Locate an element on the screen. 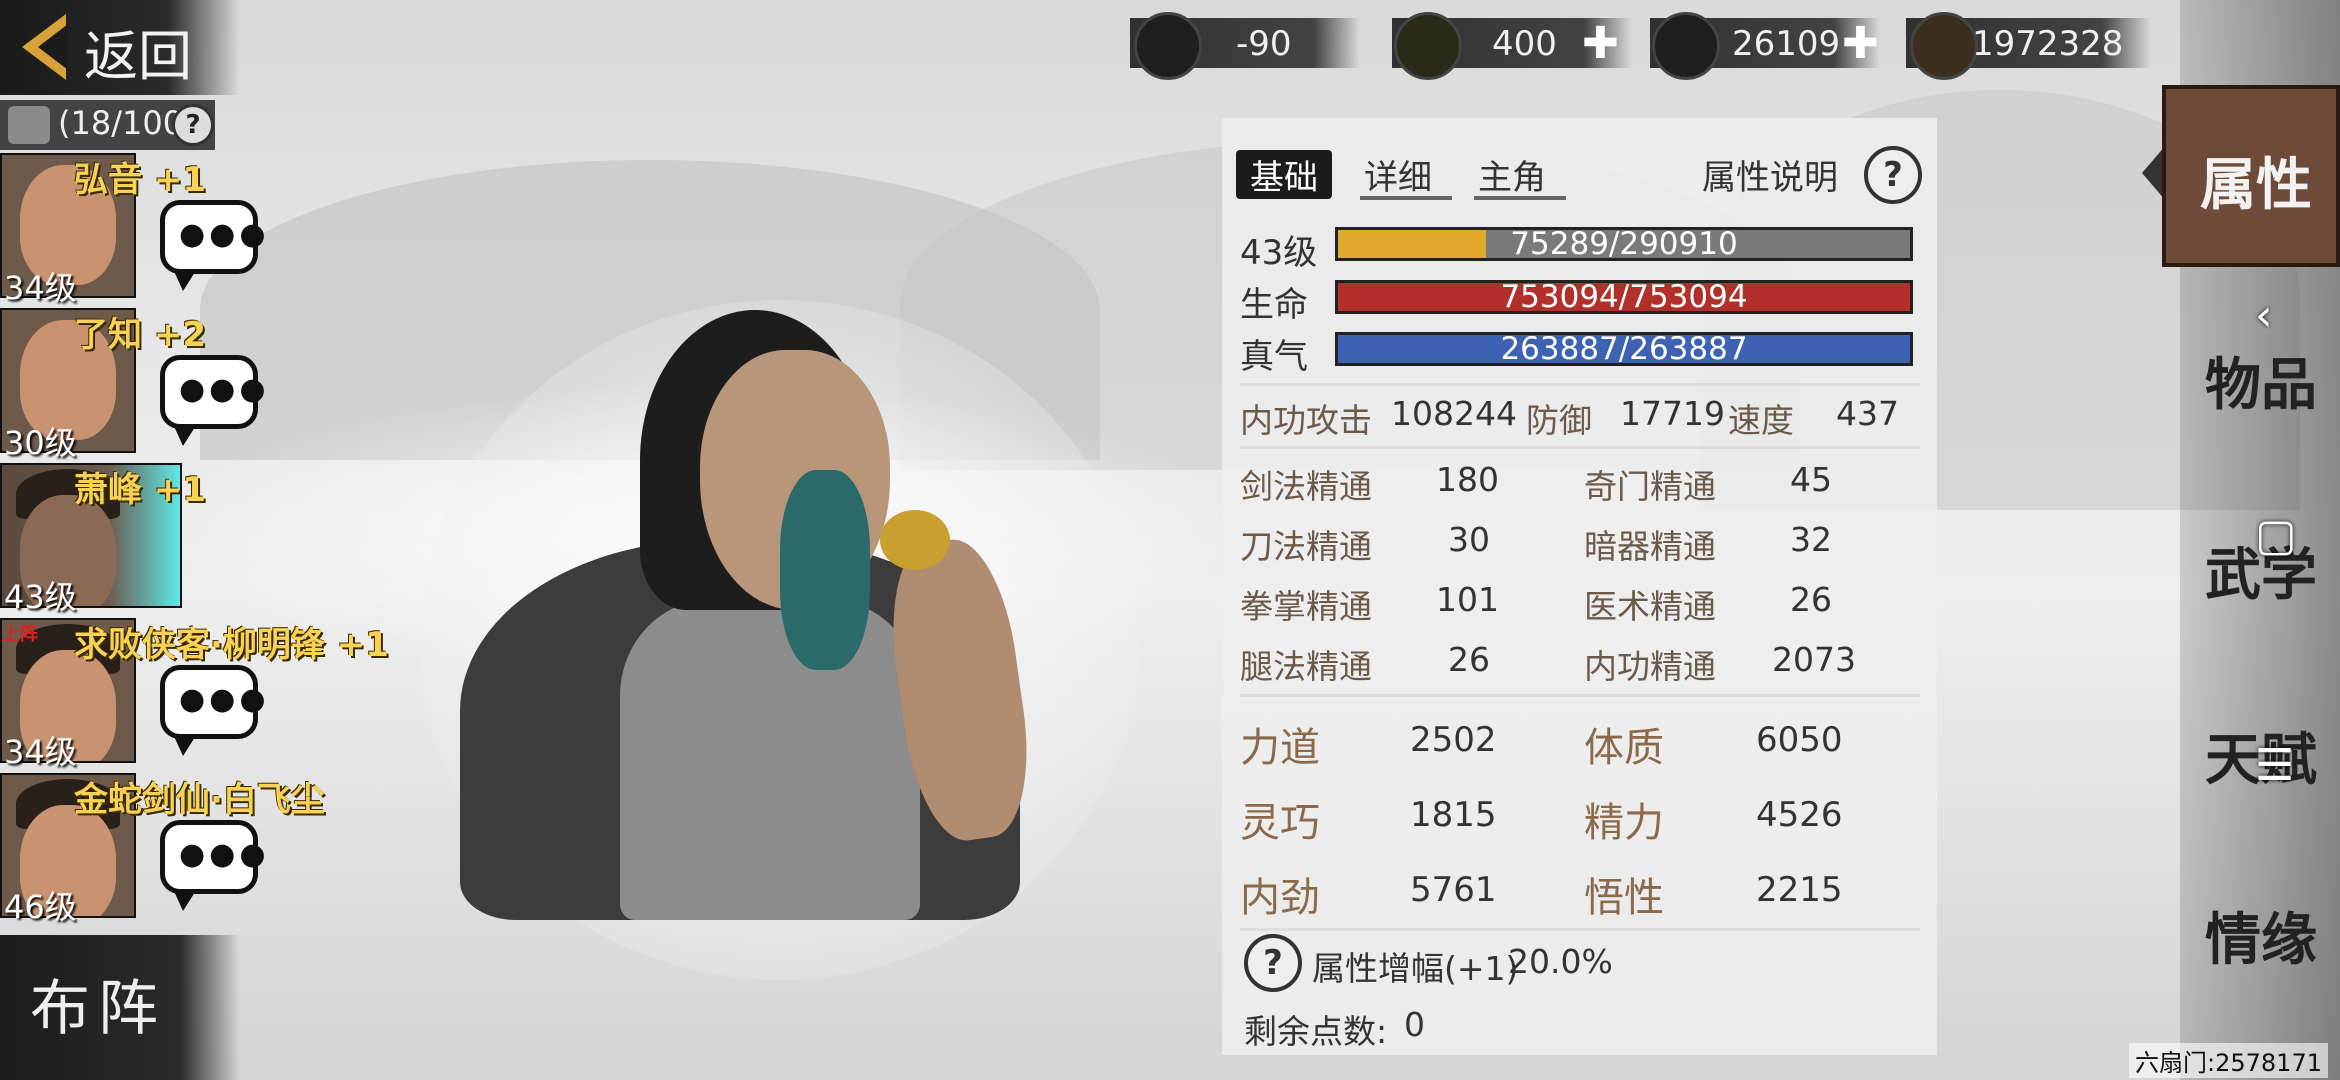 The width and height of the screenshot is (2340, 1080). roster-name: 金蛇剑仙·白飞尘 is located at coordinates (199, 800).